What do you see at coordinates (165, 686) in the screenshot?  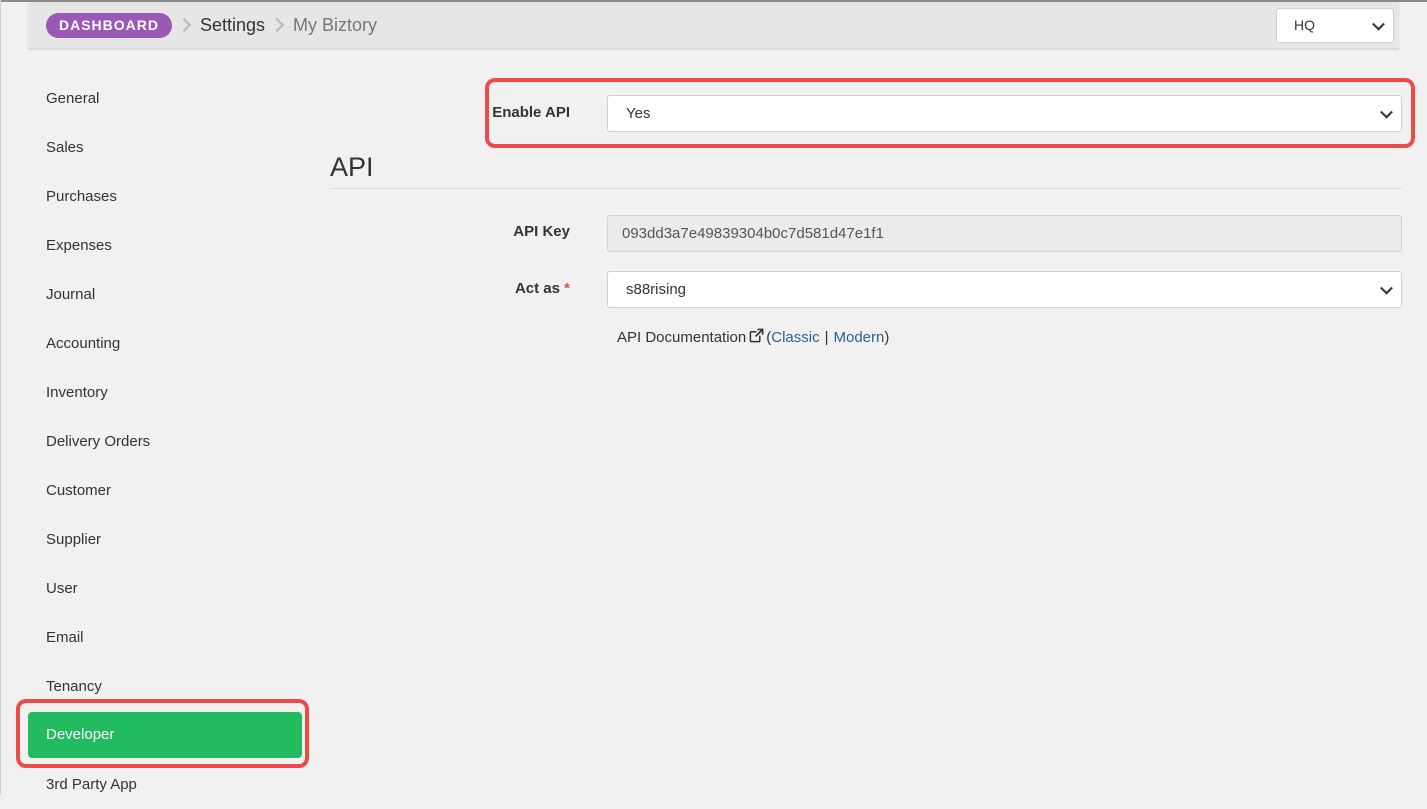 I see `sidebar-item-tenancy: Tenancy` at bounding box center [165, 686].